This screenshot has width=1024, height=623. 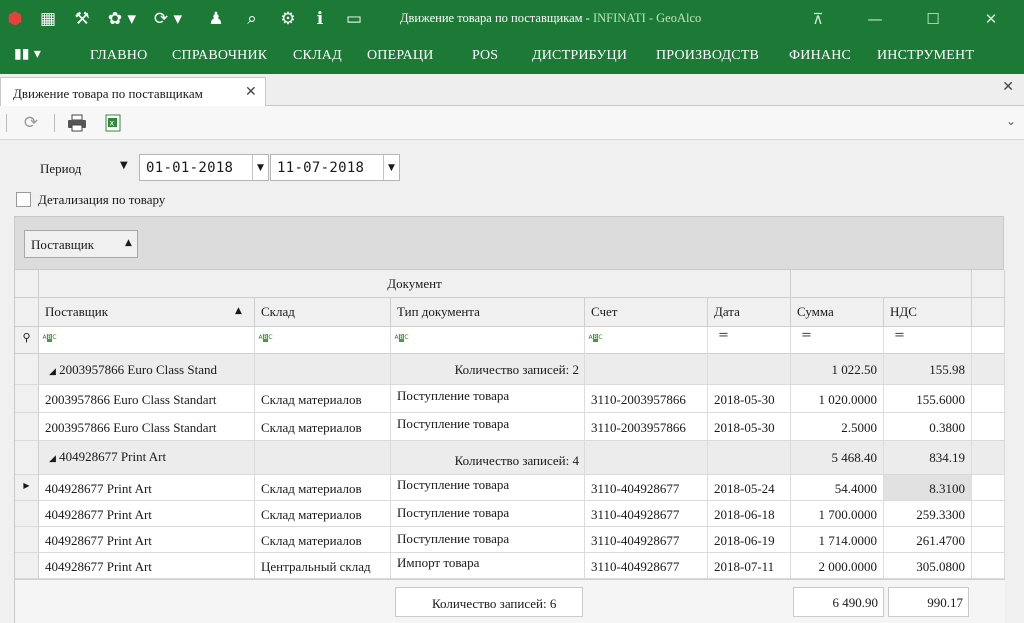 What do you see at coordinates (133, 92) in the screenshot?
I see `tab-supplier-movement: Движение товара по поставщикам ✕` at bounding box center [133, 92].